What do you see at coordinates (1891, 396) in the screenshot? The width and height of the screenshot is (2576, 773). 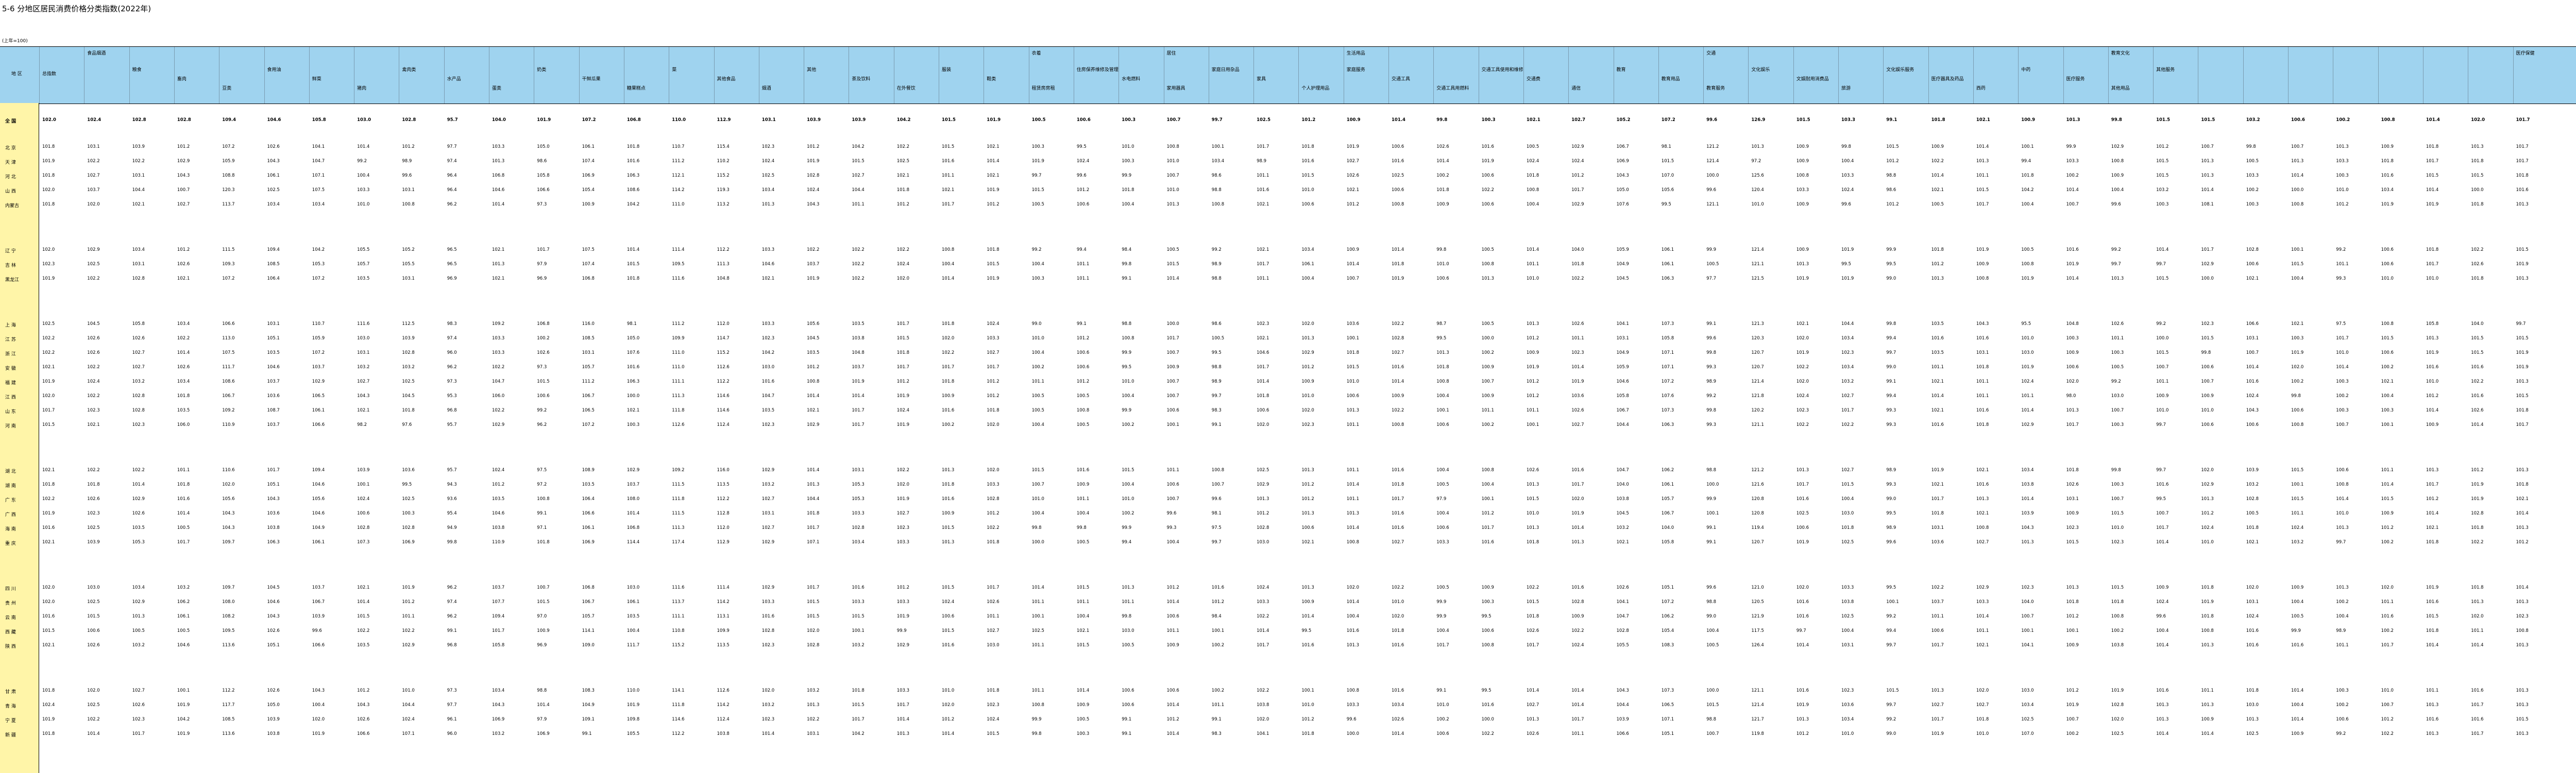 I see `table-cell: 99.4` at bounding box center [1891, 396].